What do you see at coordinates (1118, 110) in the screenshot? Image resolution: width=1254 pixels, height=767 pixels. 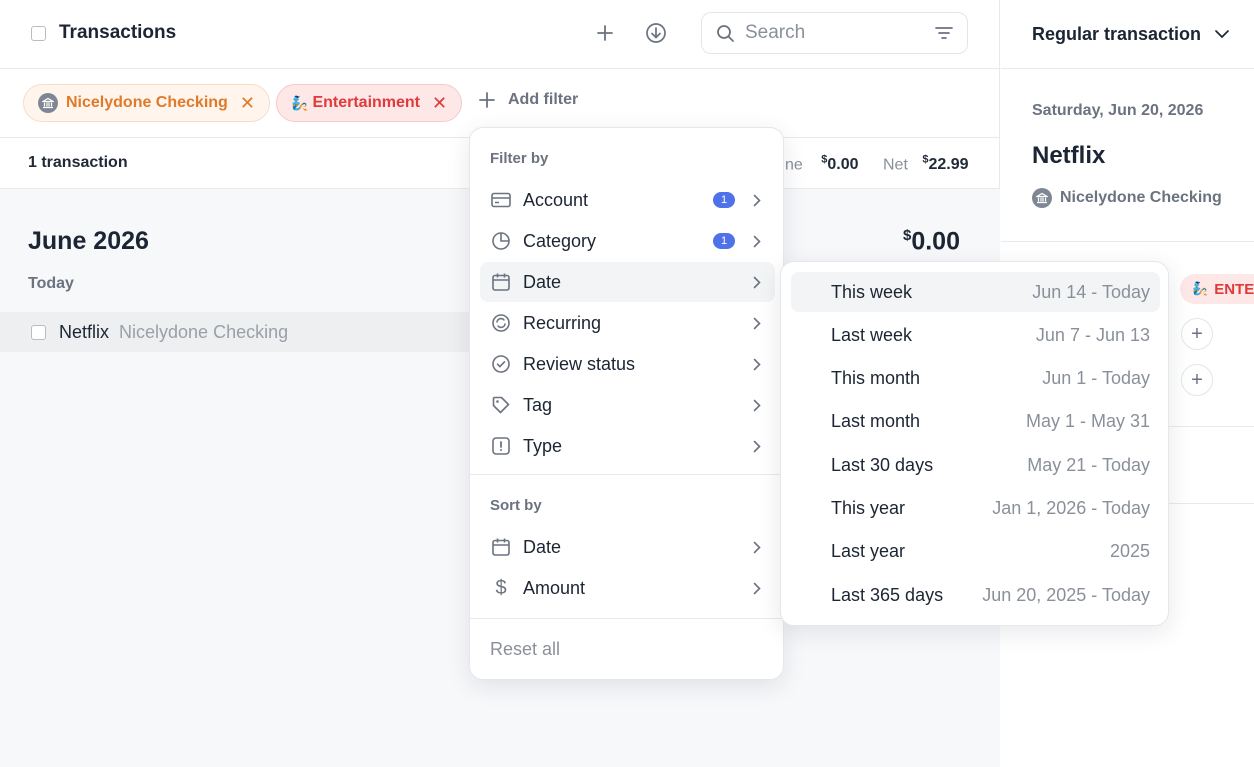 I see `detail-date: Saturday, Jun 20, 2026` at bounding box center [1118, 110].